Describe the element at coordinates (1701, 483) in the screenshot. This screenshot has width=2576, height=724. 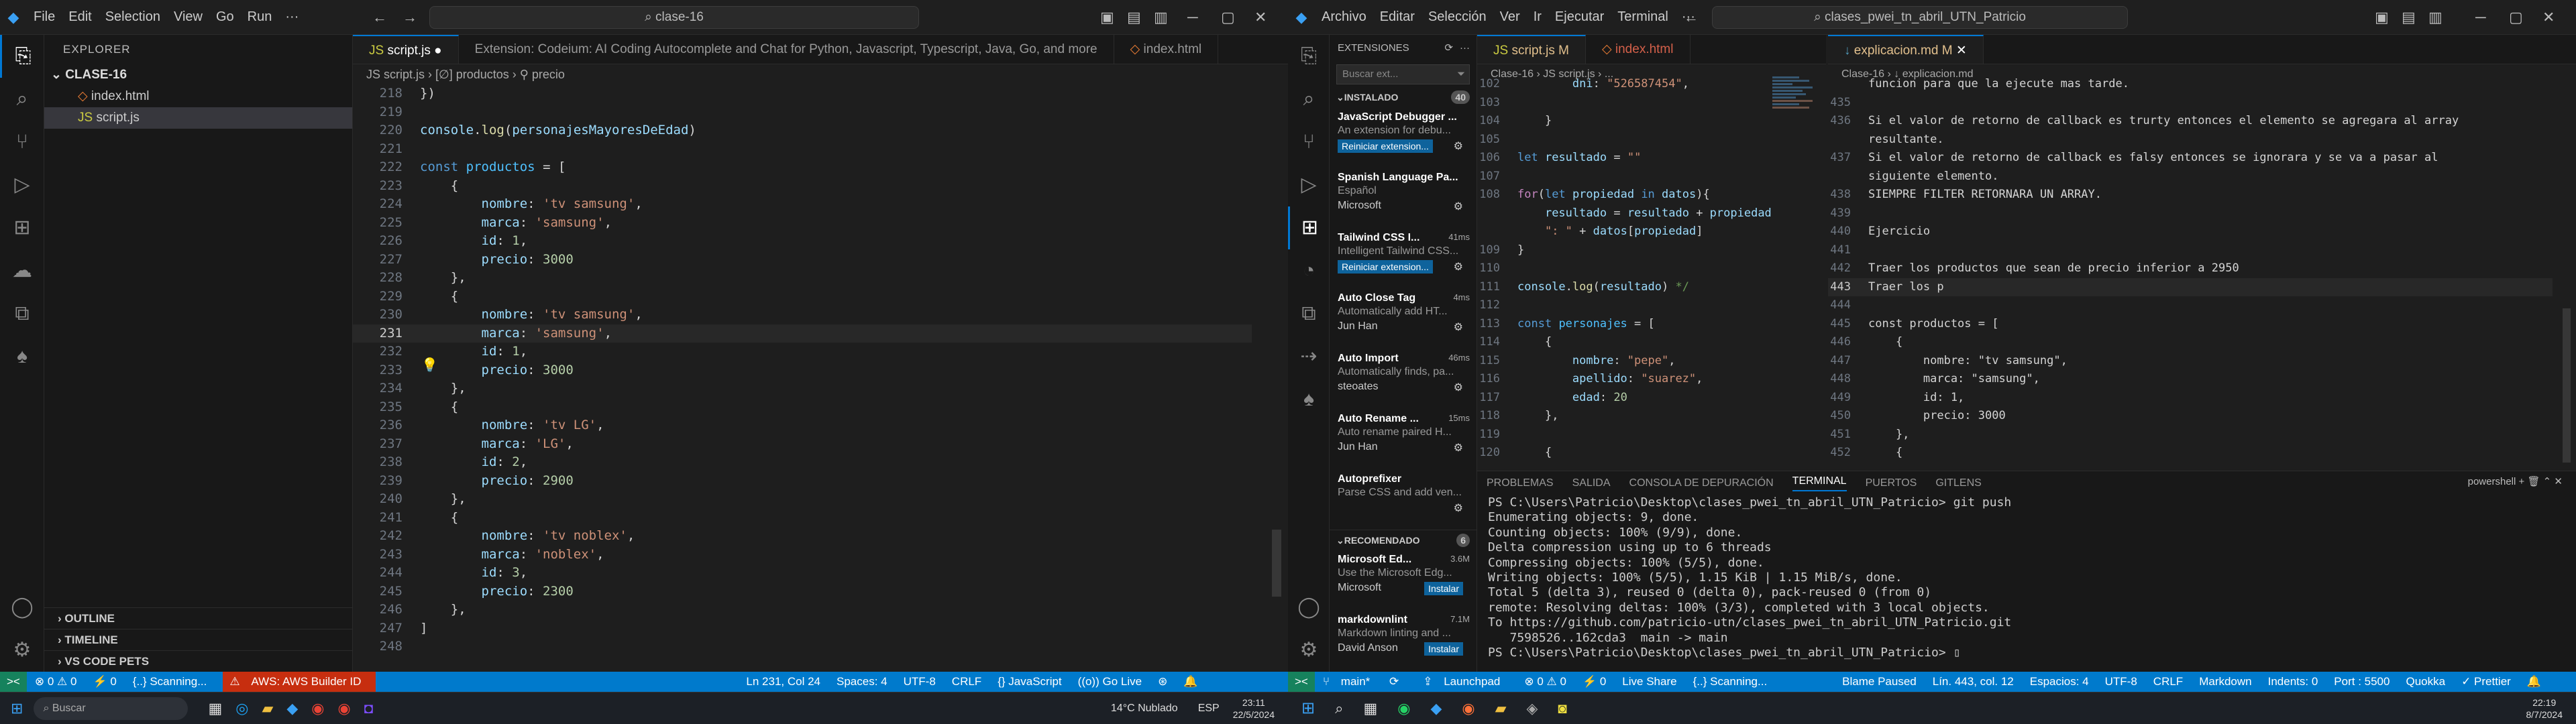
I see `panel-tab-consola-de-depuración: CONSOLA DE DEPURACIÓN` at that location.